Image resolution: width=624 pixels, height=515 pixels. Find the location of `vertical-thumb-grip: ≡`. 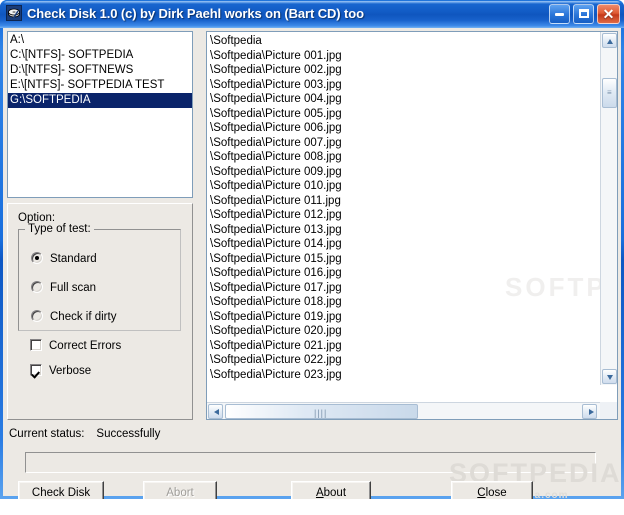

vertical-thumb-grip: ≡ is located at coordinates (610, 92).